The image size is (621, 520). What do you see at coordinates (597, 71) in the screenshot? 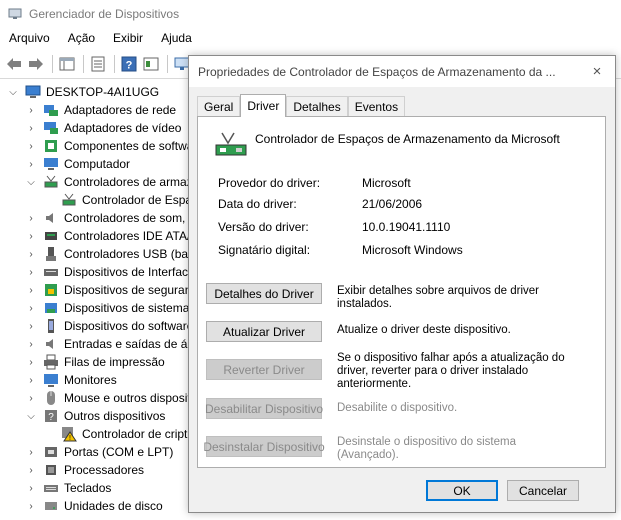
I see `close-icon: ×` at bounding box center [597, 71].